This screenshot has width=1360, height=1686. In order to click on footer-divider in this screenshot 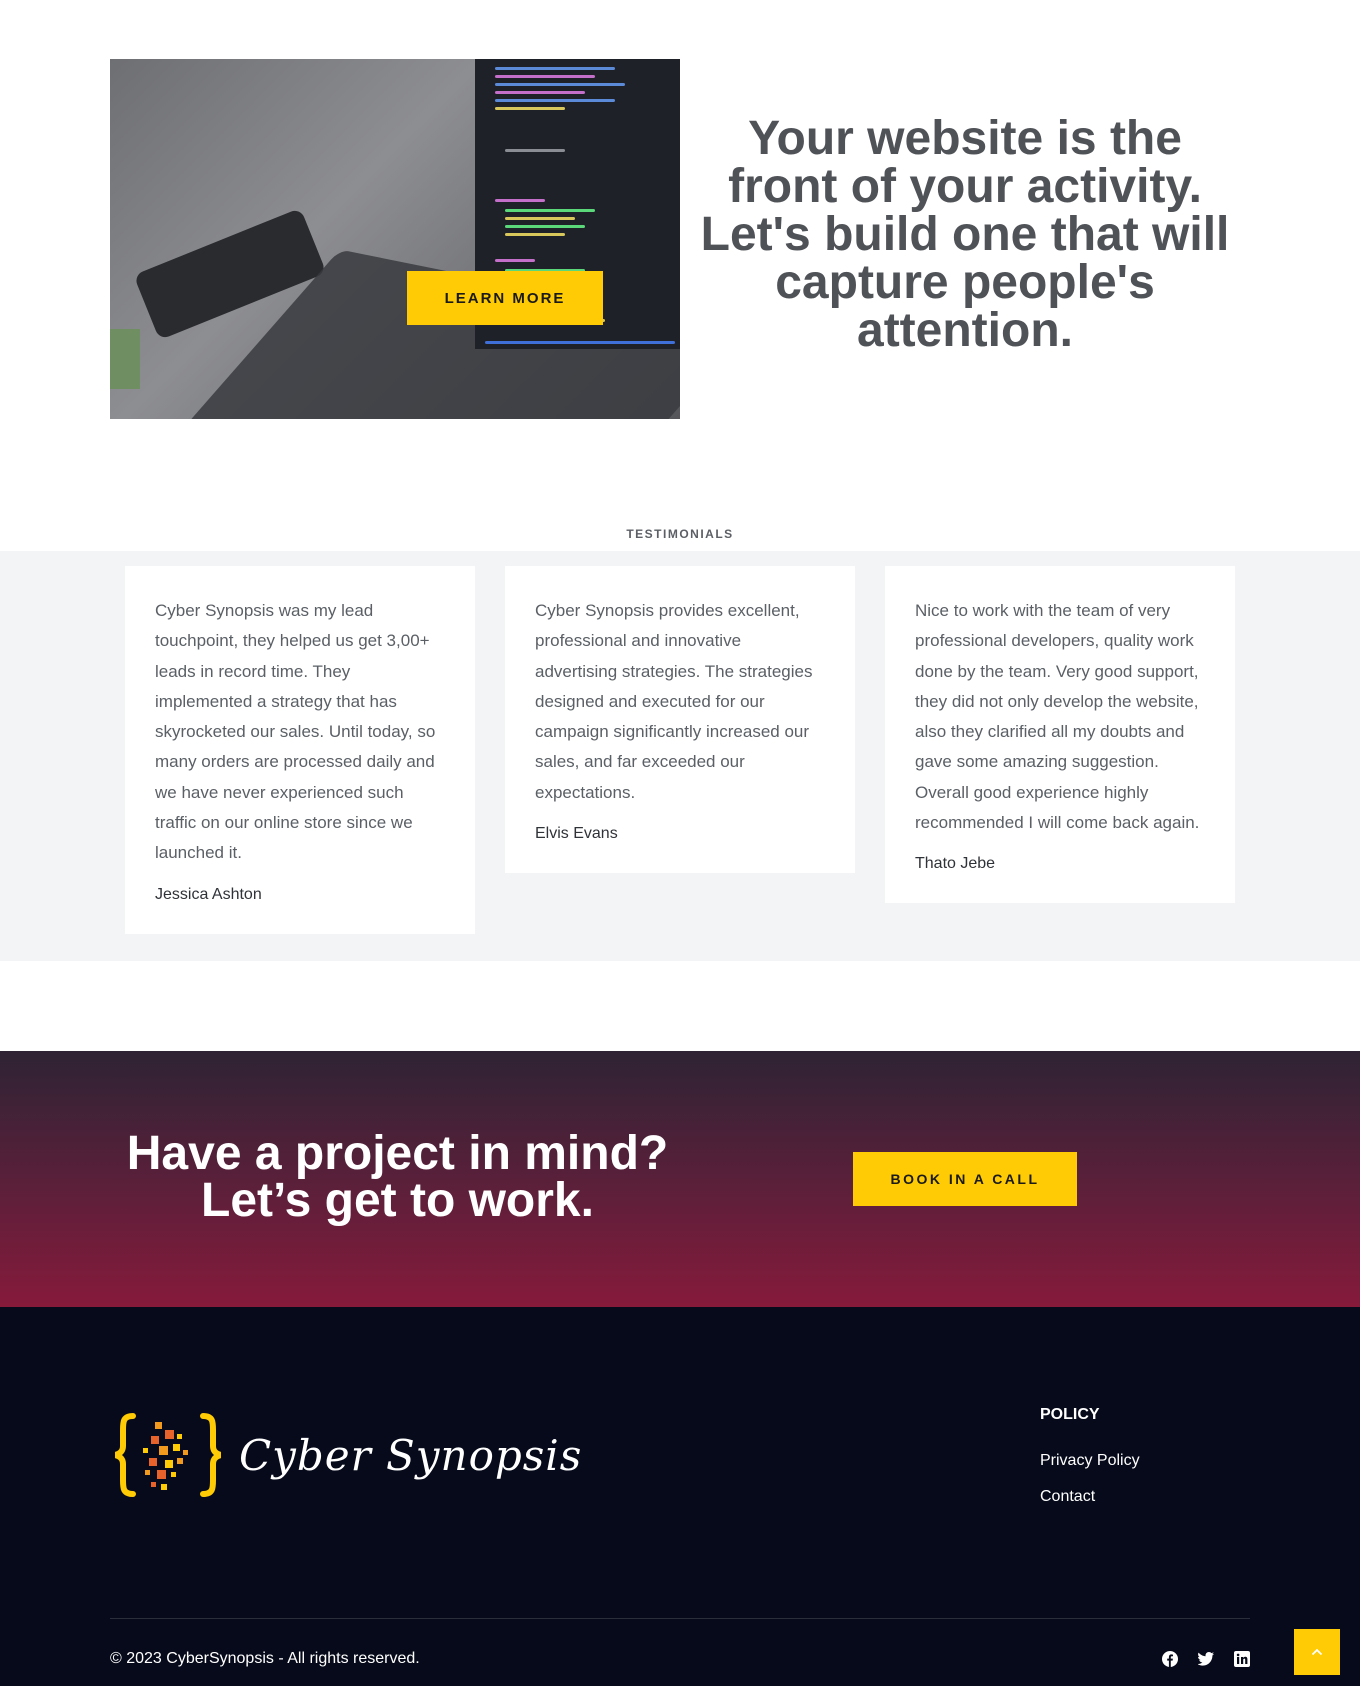, I will do `click(680, 1618)`.